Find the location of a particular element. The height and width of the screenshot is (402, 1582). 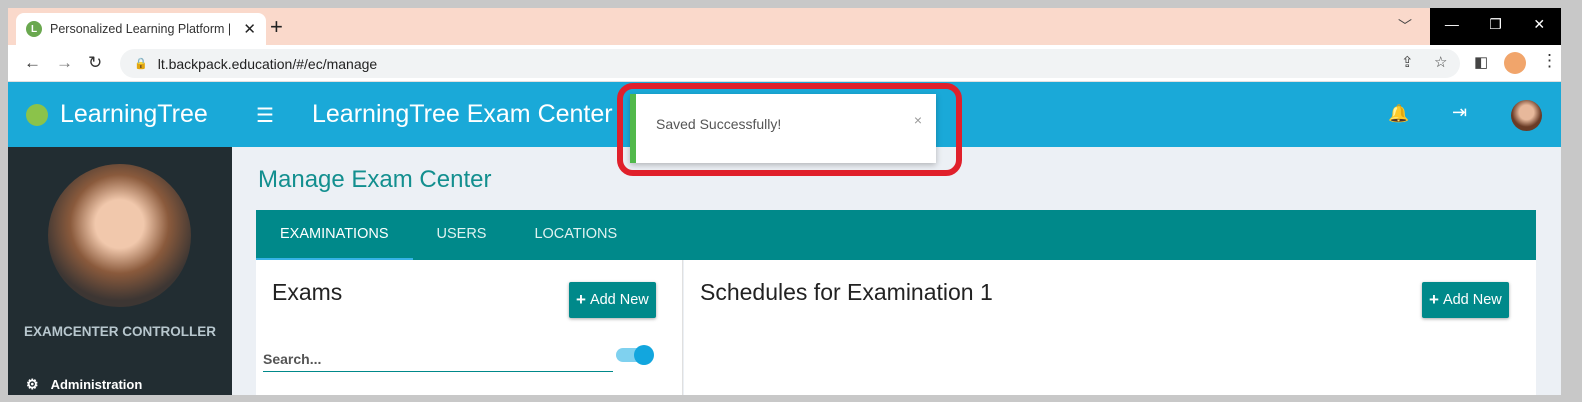

filter-toggle is located at coordinates (635, 355).